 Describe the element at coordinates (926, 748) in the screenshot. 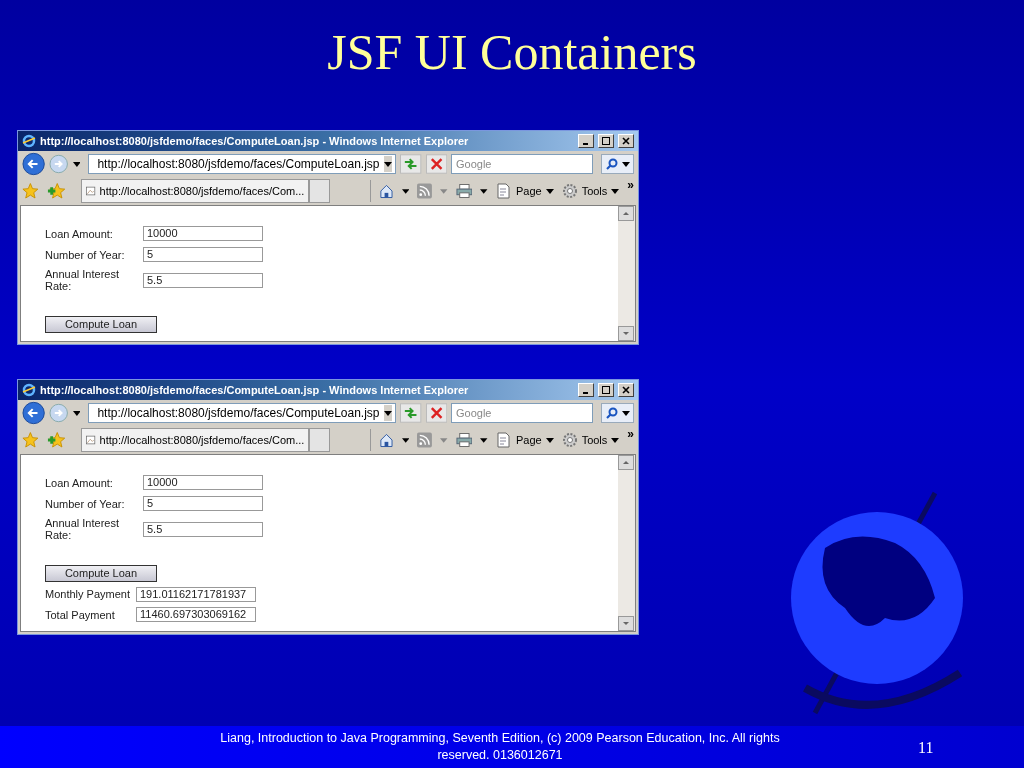

I see `page-number: 11` at that location.